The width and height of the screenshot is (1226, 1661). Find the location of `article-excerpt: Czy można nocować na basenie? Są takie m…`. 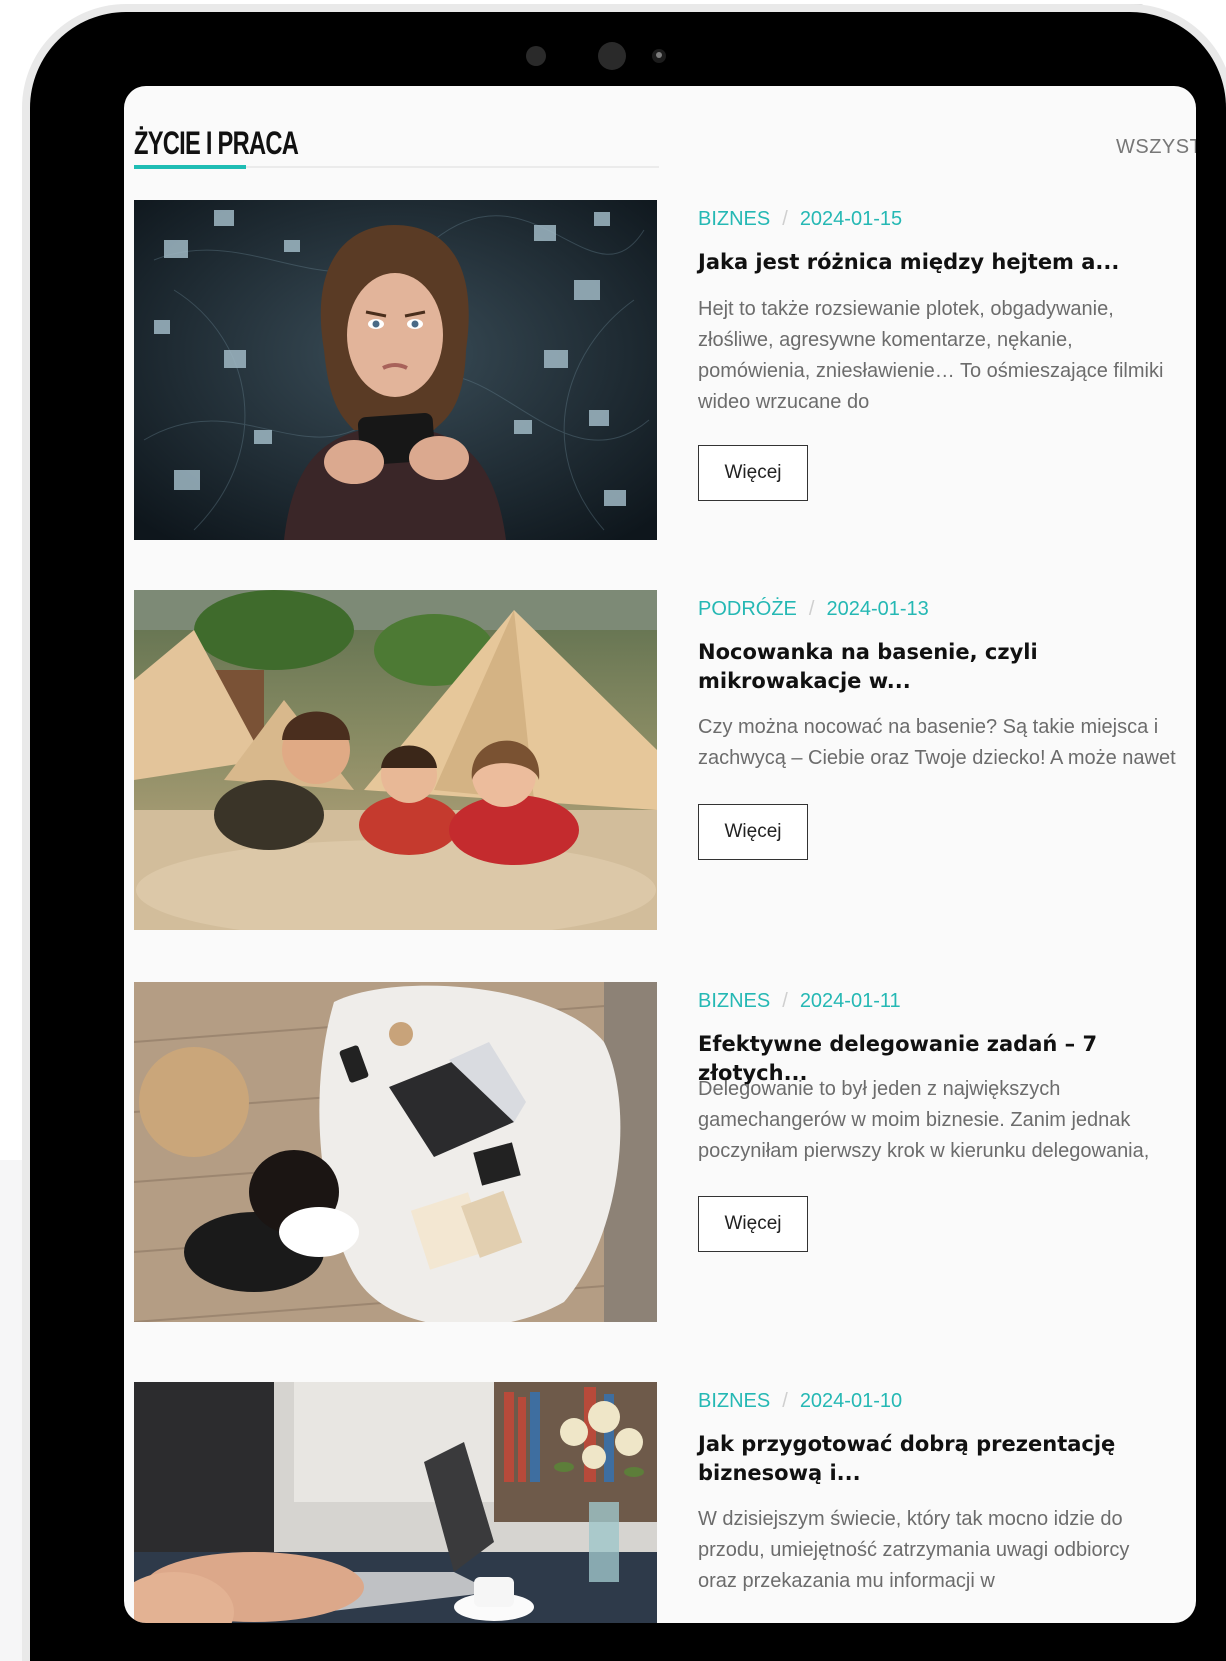

article-excerpt: Czy można nocować na basenie? Są takie m… is located at coordinates (937, 742).